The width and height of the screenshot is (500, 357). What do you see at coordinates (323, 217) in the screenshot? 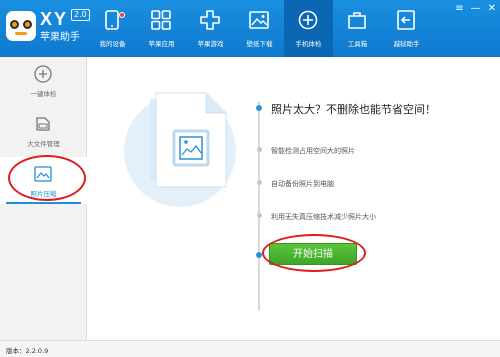
I see `feature-item: 利用无失真压缩技术减少照片大小` at bounding box center [323, 217].